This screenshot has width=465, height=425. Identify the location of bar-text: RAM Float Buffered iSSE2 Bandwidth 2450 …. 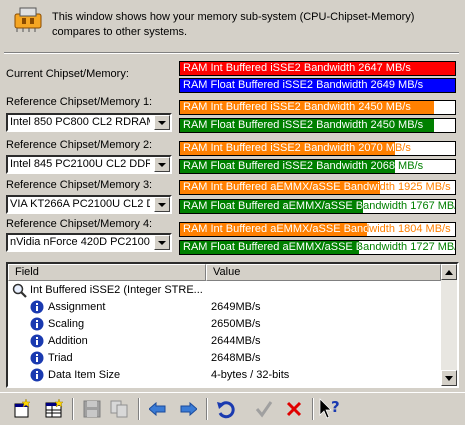
(303, 125).